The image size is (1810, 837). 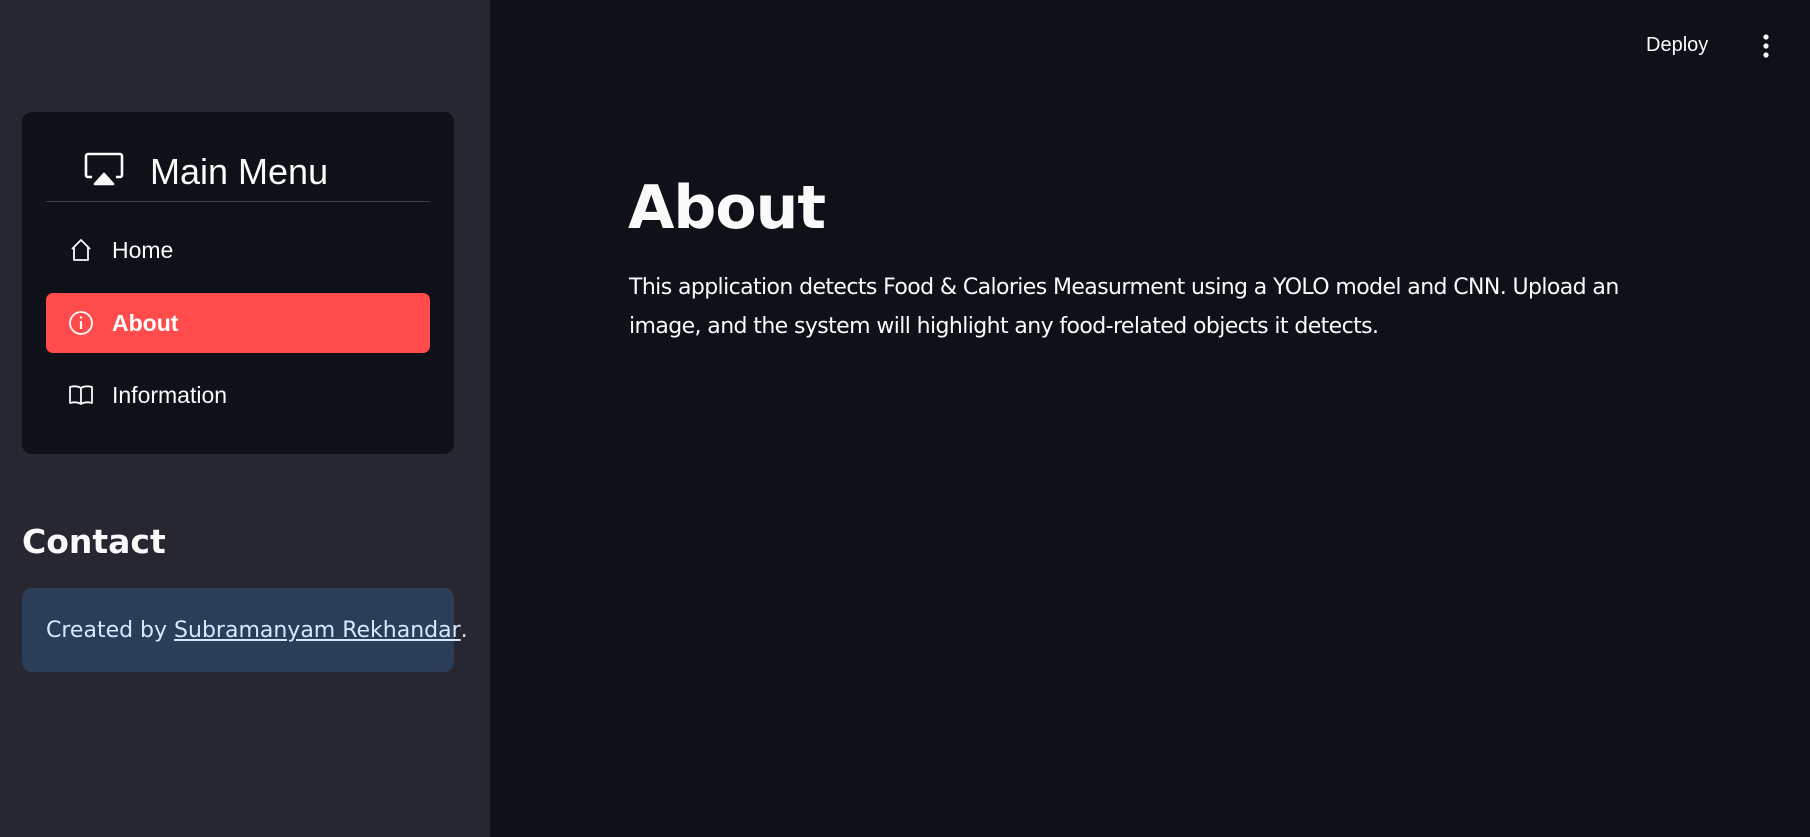 I want to click on sidebar-item-home: Home, so click(x=238, y=250).